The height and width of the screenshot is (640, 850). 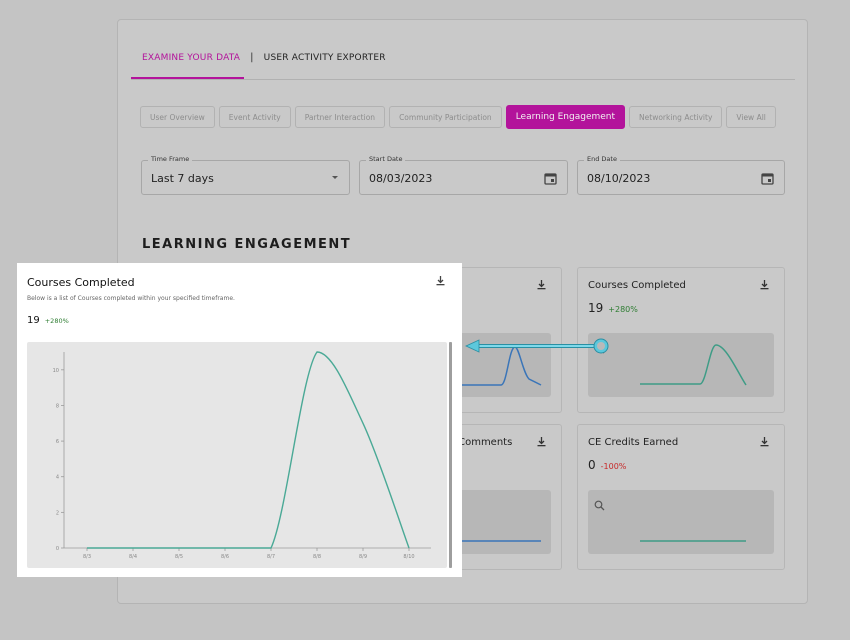 What do you see at coordinates (170, 159) in the screenshot?
I see `time-frame-label: Time Frame` at bounding box center [170, 159].